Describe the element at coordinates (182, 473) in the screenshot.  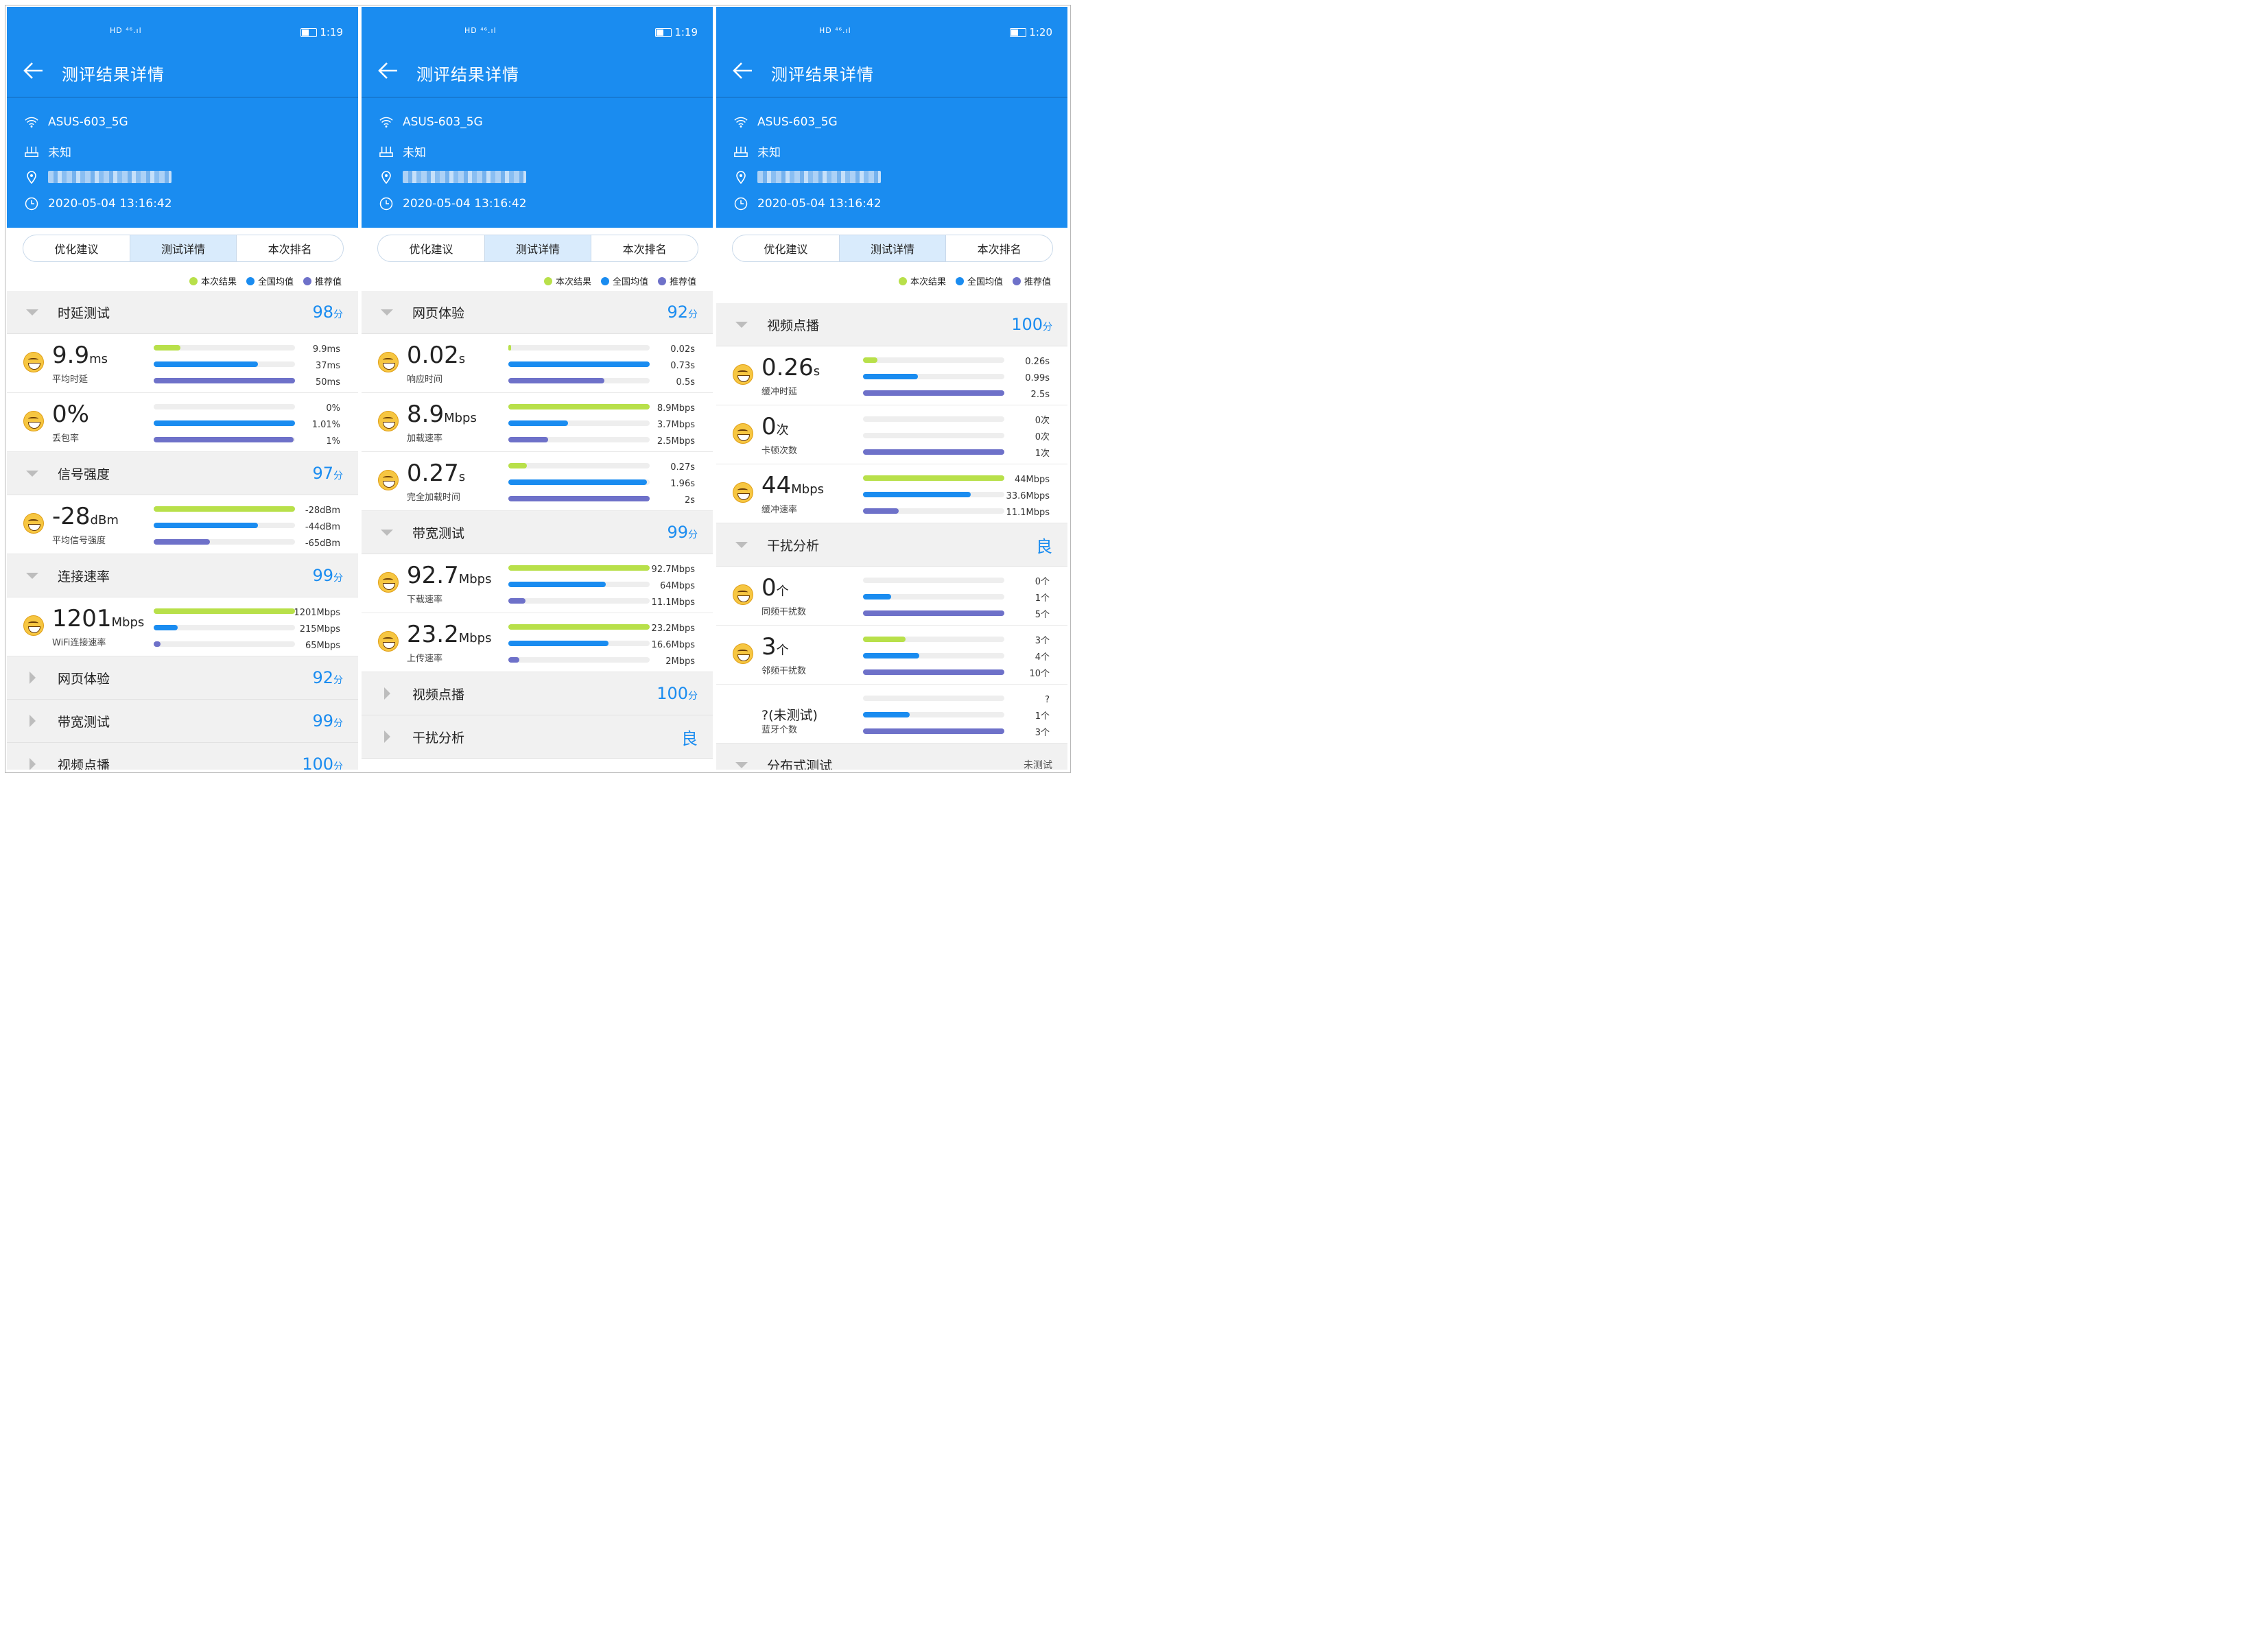
I see `section-header: 信号强度 97分` at that location.